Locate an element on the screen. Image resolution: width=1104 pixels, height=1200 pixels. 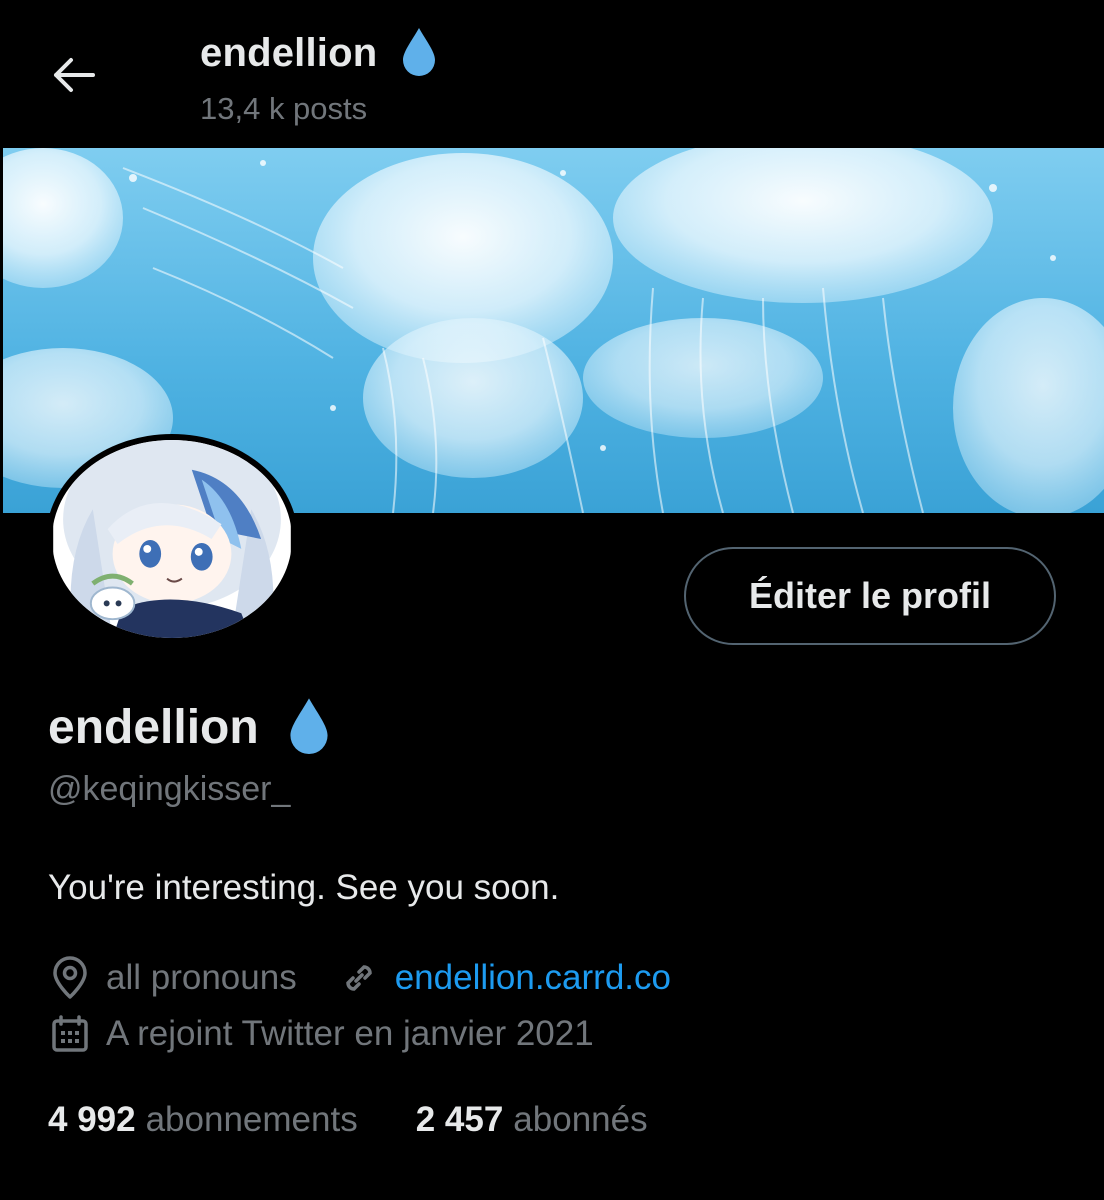
header-name: endellion is located at coordinates (289, 53).